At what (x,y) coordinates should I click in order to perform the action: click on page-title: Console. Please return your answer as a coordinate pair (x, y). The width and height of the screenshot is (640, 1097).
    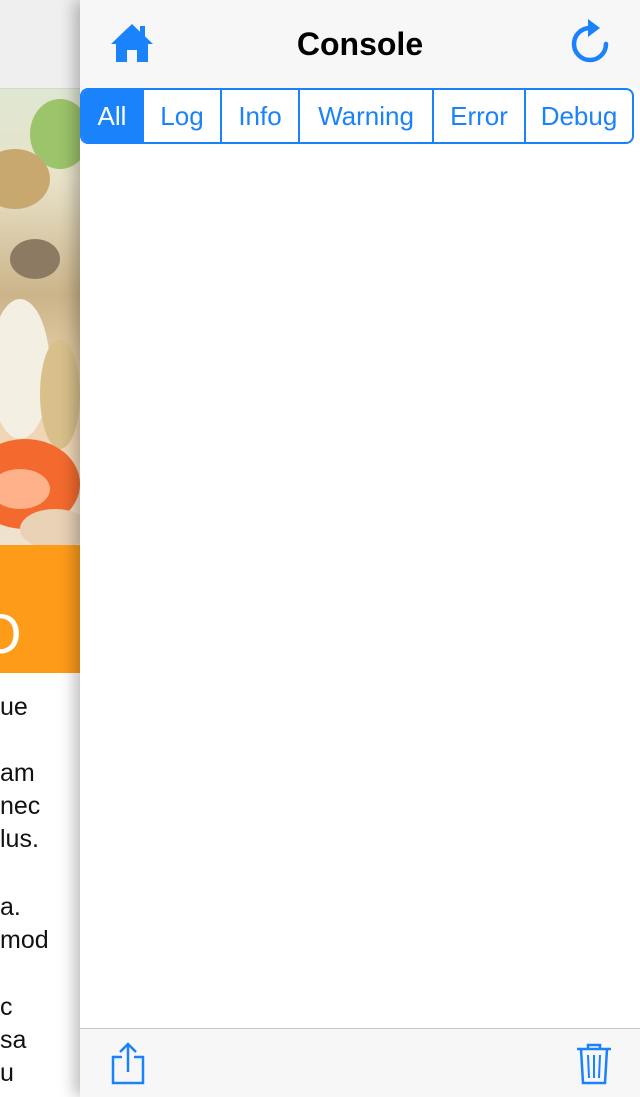
    Looking at the image, I should click on (360, 44).